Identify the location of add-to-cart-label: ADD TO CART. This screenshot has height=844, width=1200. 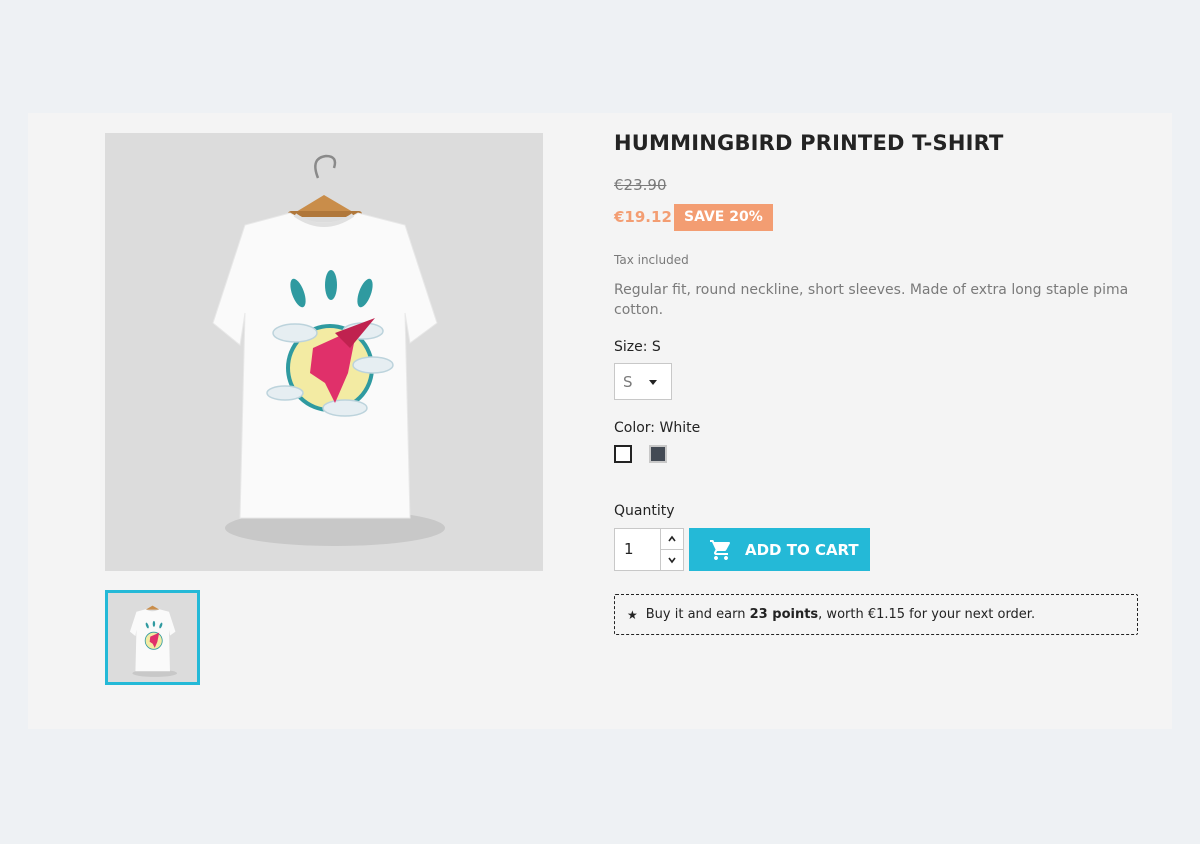
(802, 549).